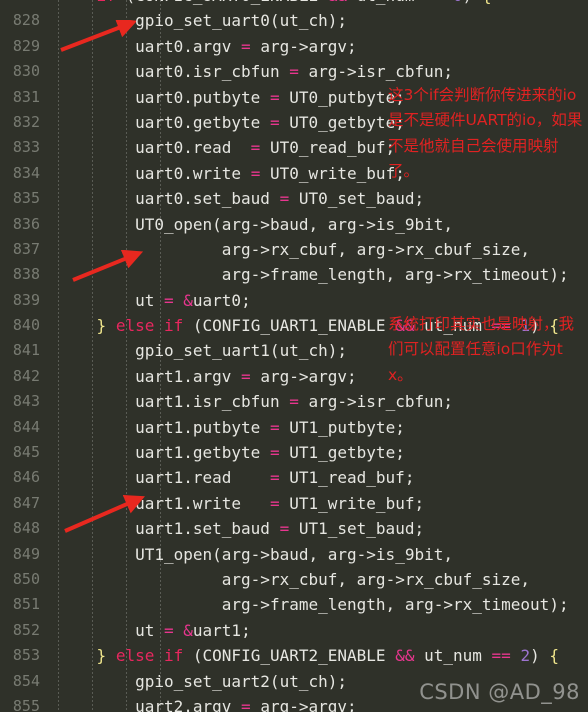 The height and width of the screenshot is (712, 588). Describe the element at coordinates (246, 554) in the screenshot. I see `code-line-text: UT1_open(arg->baud, arg->is_9bit,` at that location.